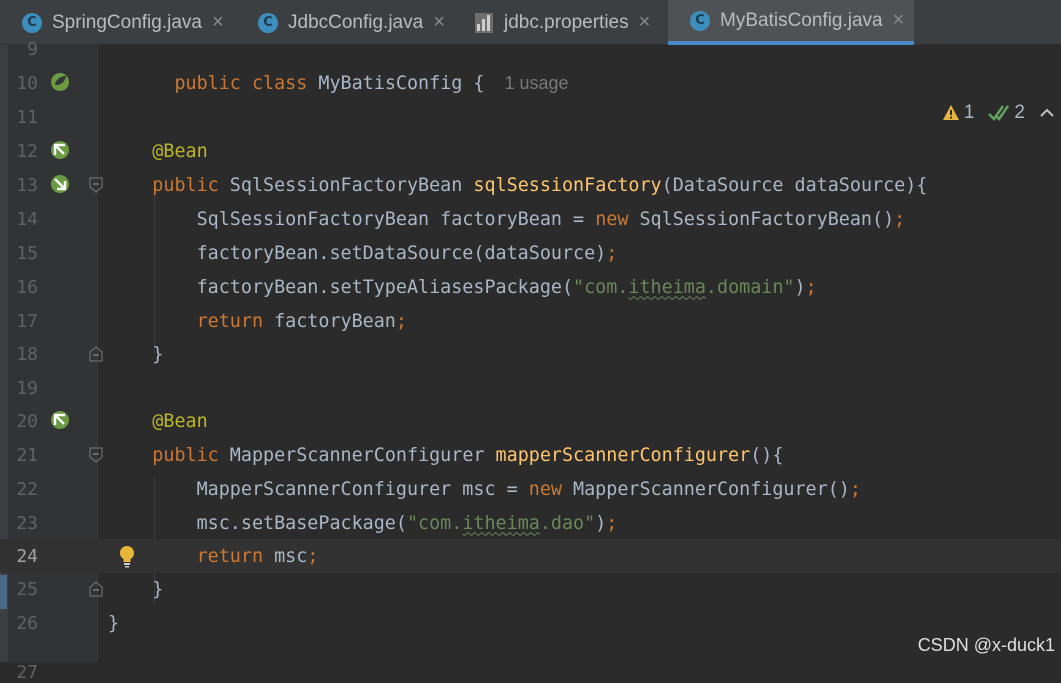  I want to click on line-number: 13, so click(27, 185).